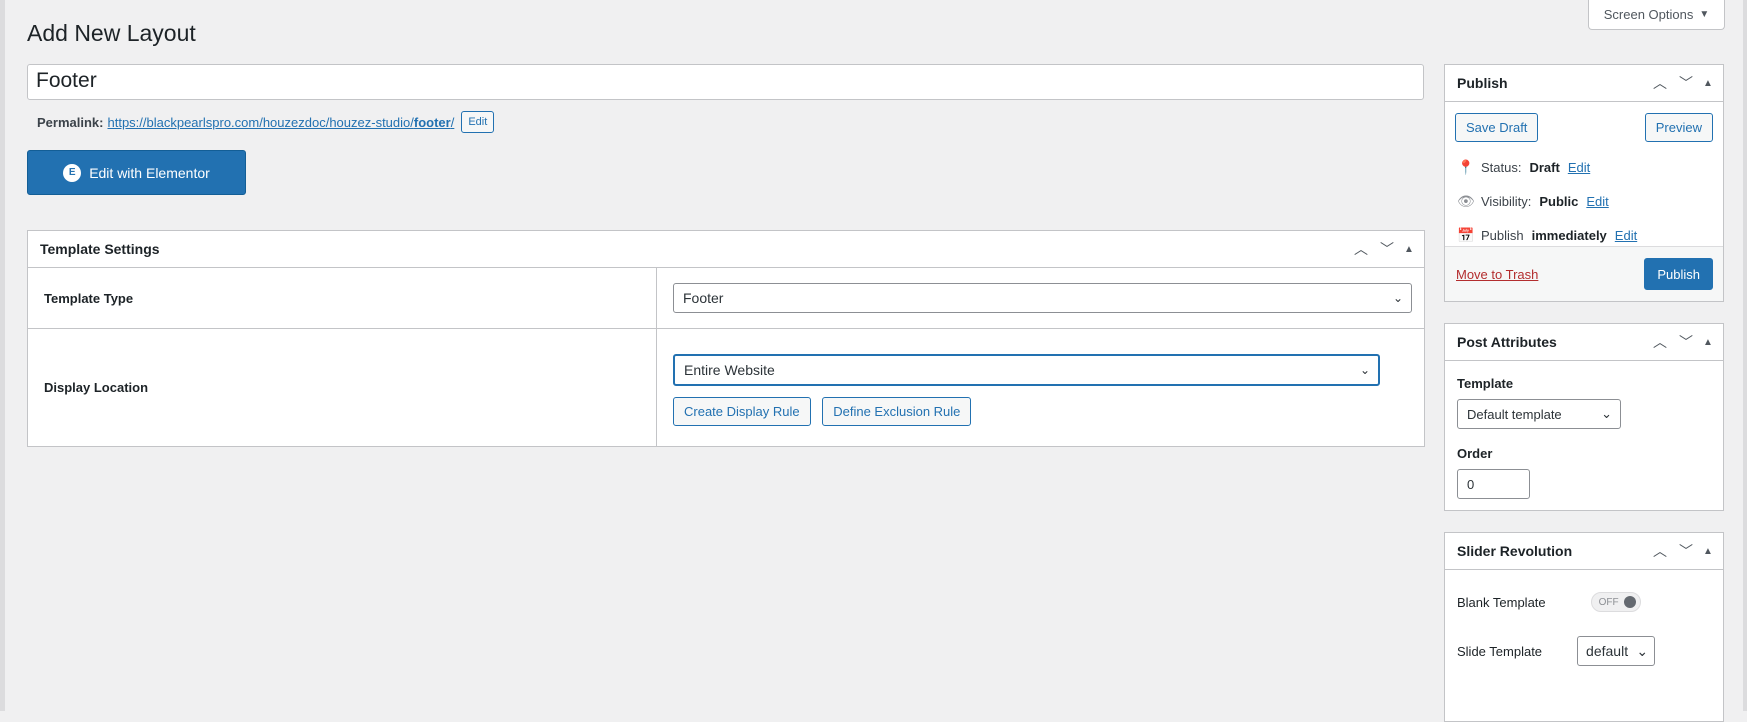 Image resolution: width=1747 pixels, height=722 pixels. I want to click on page-title: Add New Layout, so click(111, 33).